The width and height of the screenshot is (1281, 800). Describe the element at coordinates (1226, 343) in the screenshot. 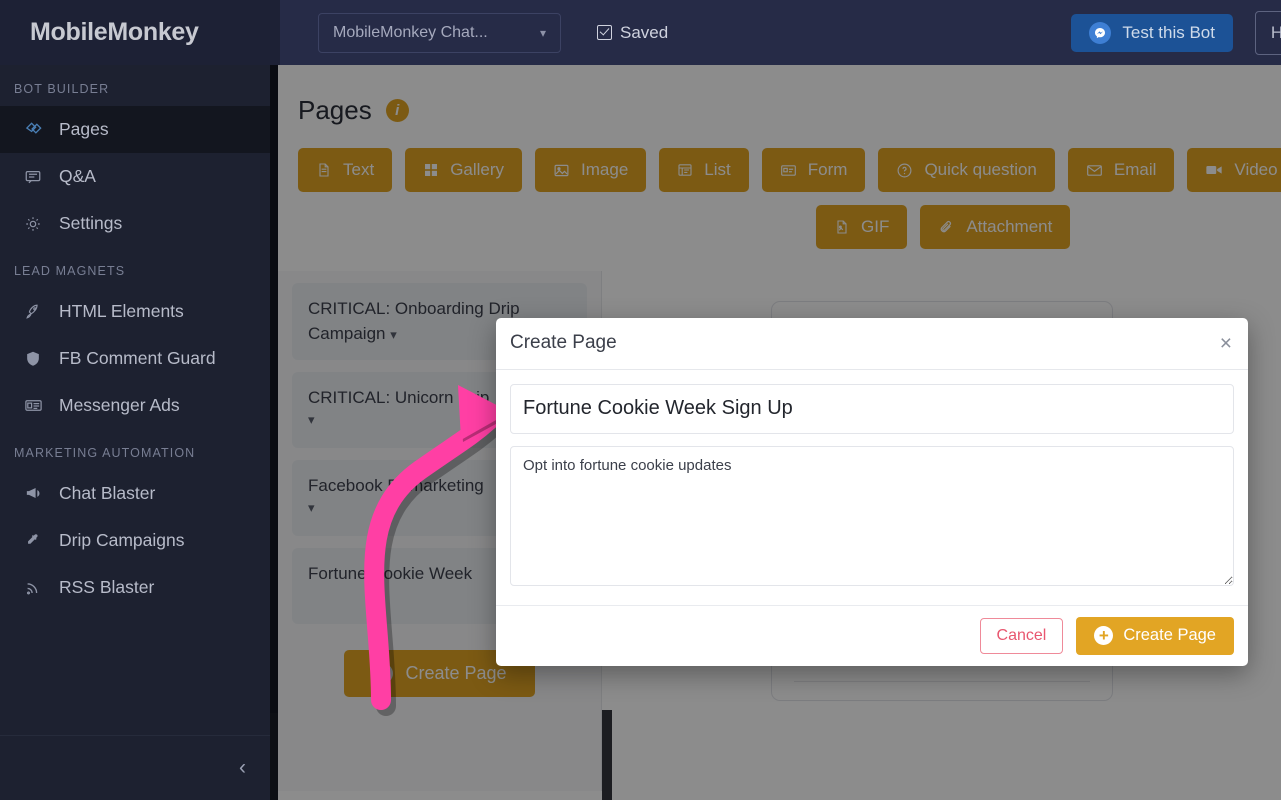

I see `close-icon: ×` at that location.